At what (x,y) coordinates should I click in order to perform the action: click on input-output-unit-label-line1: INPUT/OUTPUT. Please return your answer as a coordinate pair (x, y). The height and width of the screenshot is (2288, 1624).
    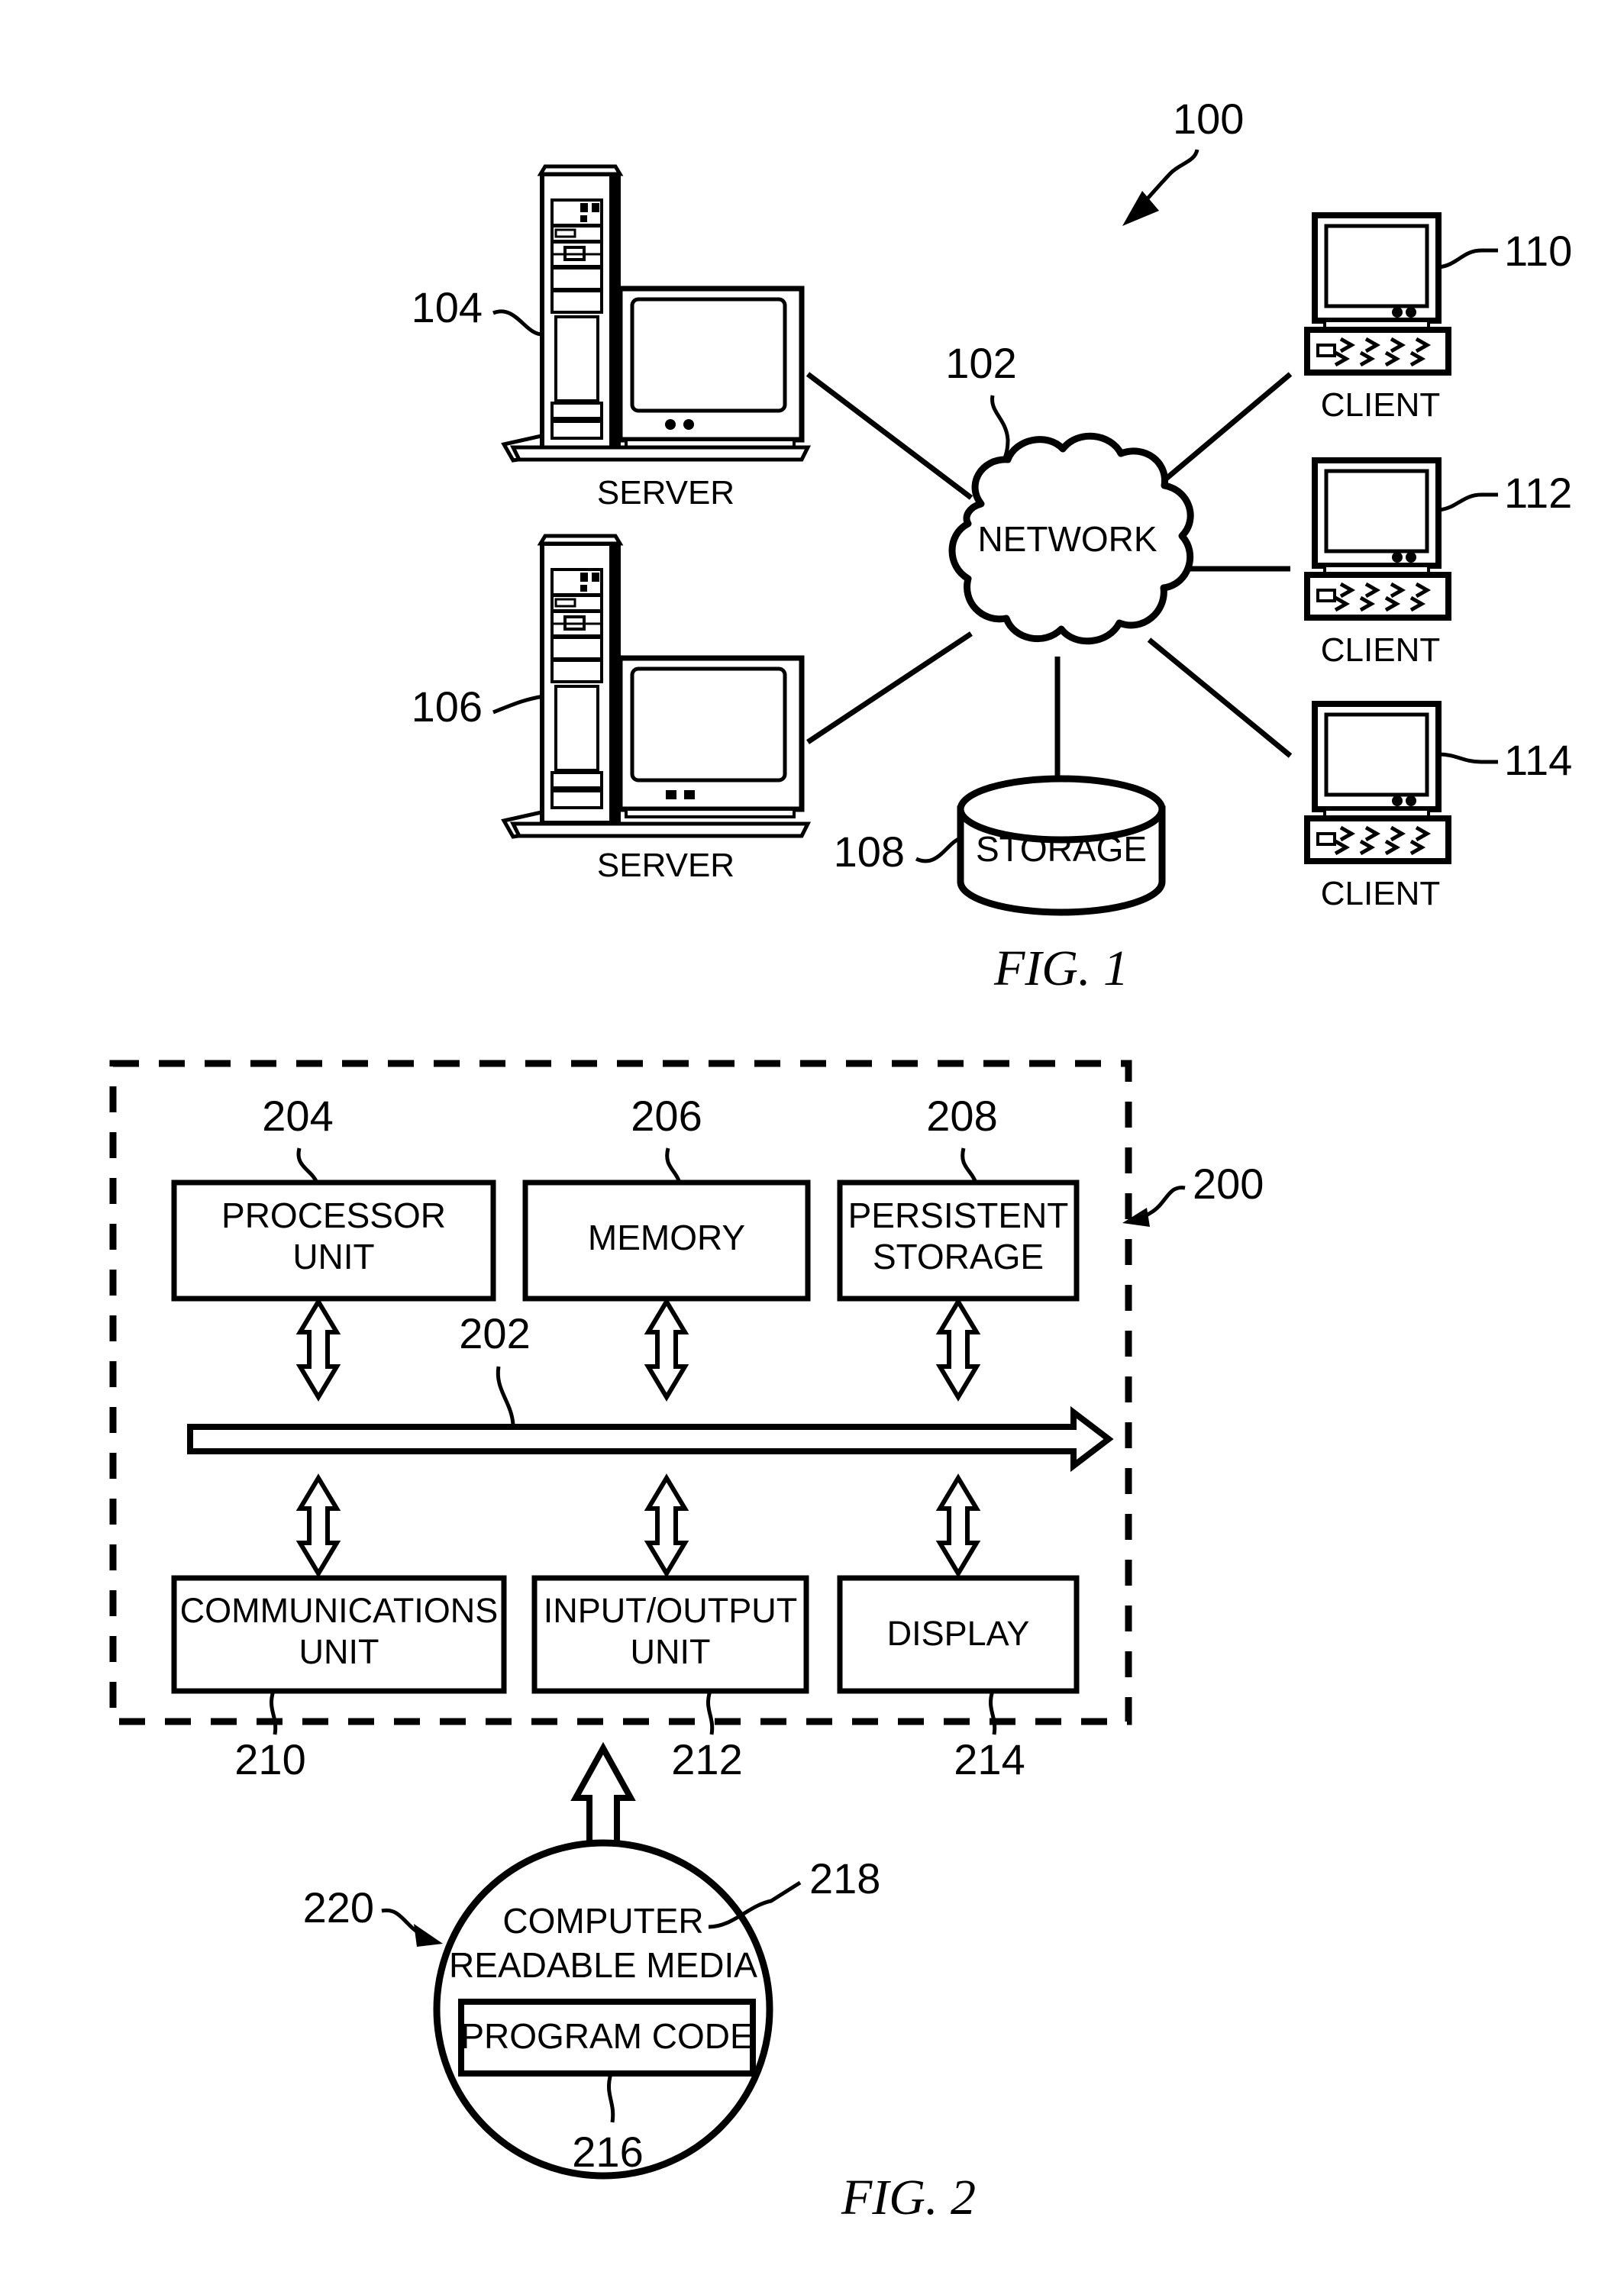
    Looking at the image, I should click on (671, 1610).